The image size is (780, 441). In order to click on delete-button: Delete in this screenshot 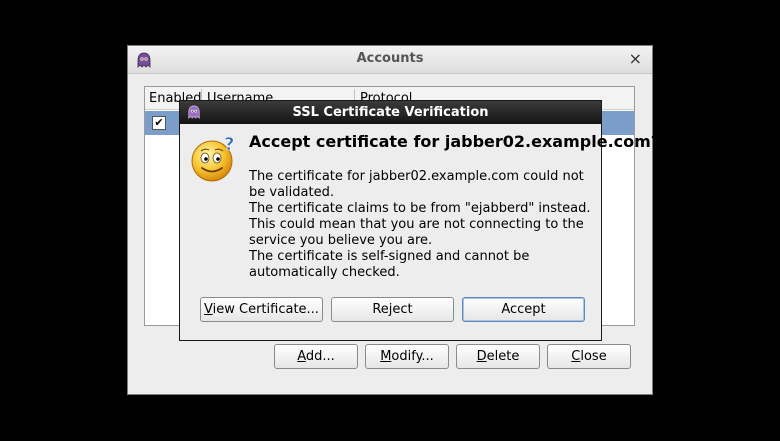, I will do `click(498, 356)`.